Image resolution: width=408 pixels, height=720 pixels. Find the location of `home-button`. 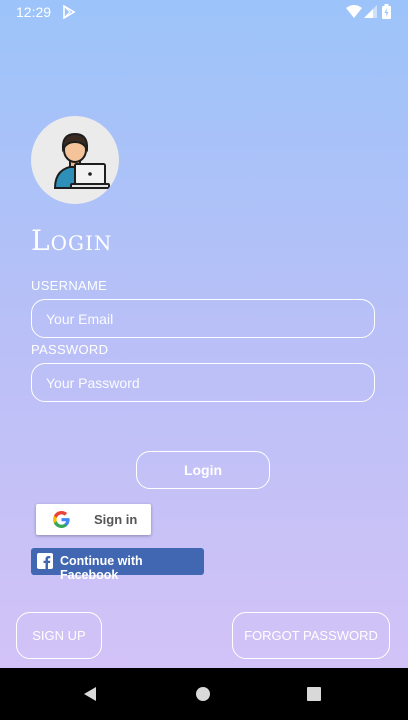

home-button is located at coordinates (203, 694).